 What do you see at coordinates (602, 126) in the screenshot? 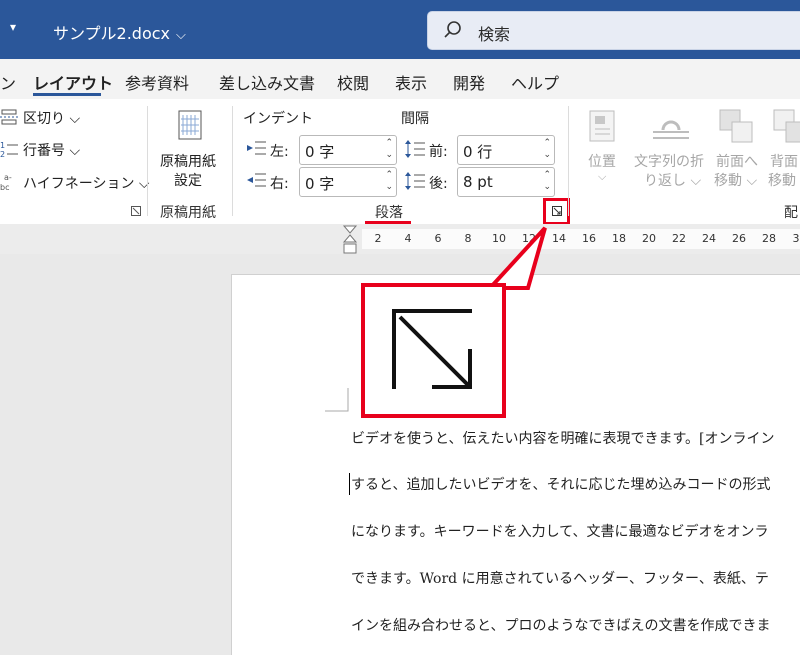
I see `position-icon` at bounding box center [602, 126].